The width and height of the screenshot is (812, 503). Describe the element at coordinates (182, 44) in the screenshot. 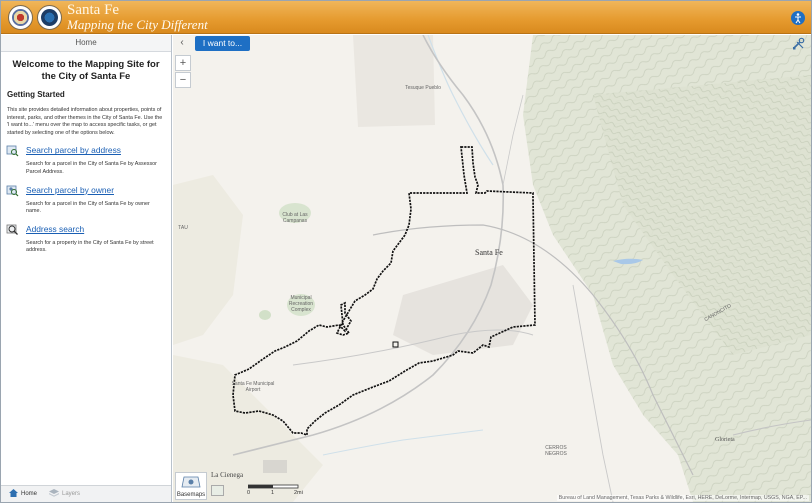

I see `collapse-panel-button: ‹` at that location.